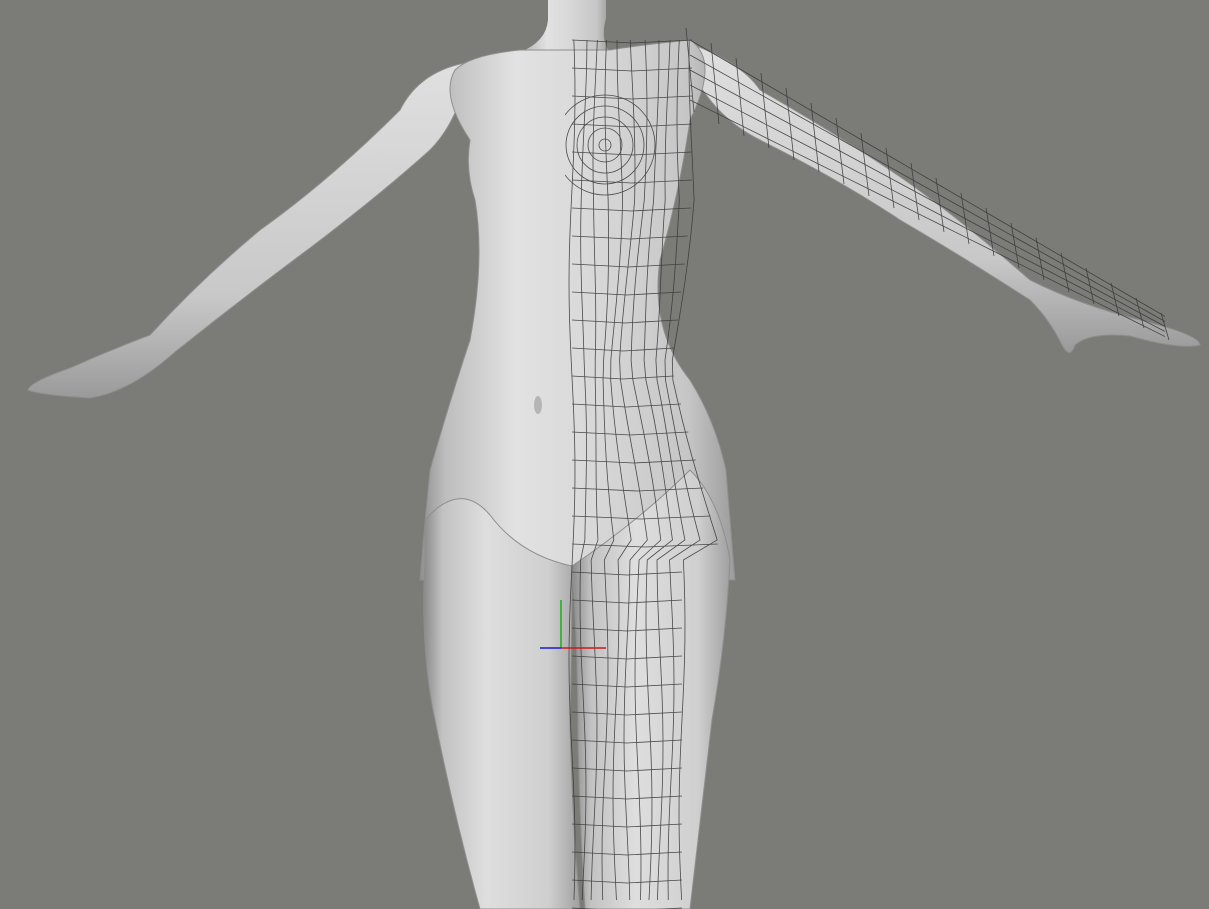 The width and height of the screenshot is (1209, 909). I want to click on model-navel, so click(538, 405).